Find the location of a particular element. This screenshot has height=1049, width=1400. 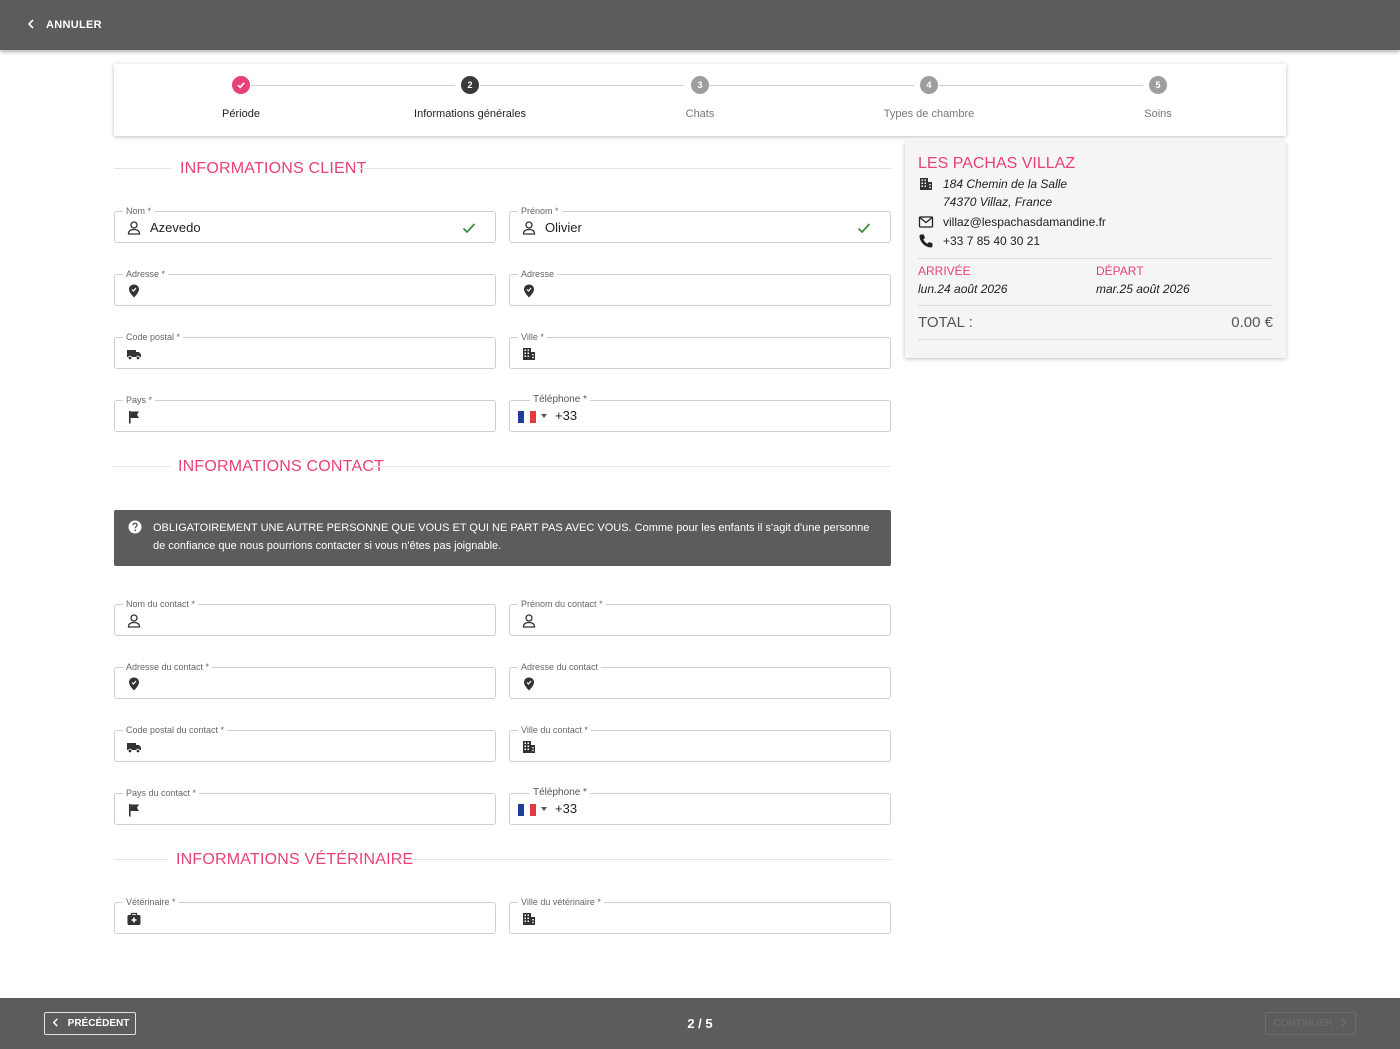

chevron-right-icon is located at coordinates (1343, 1023).